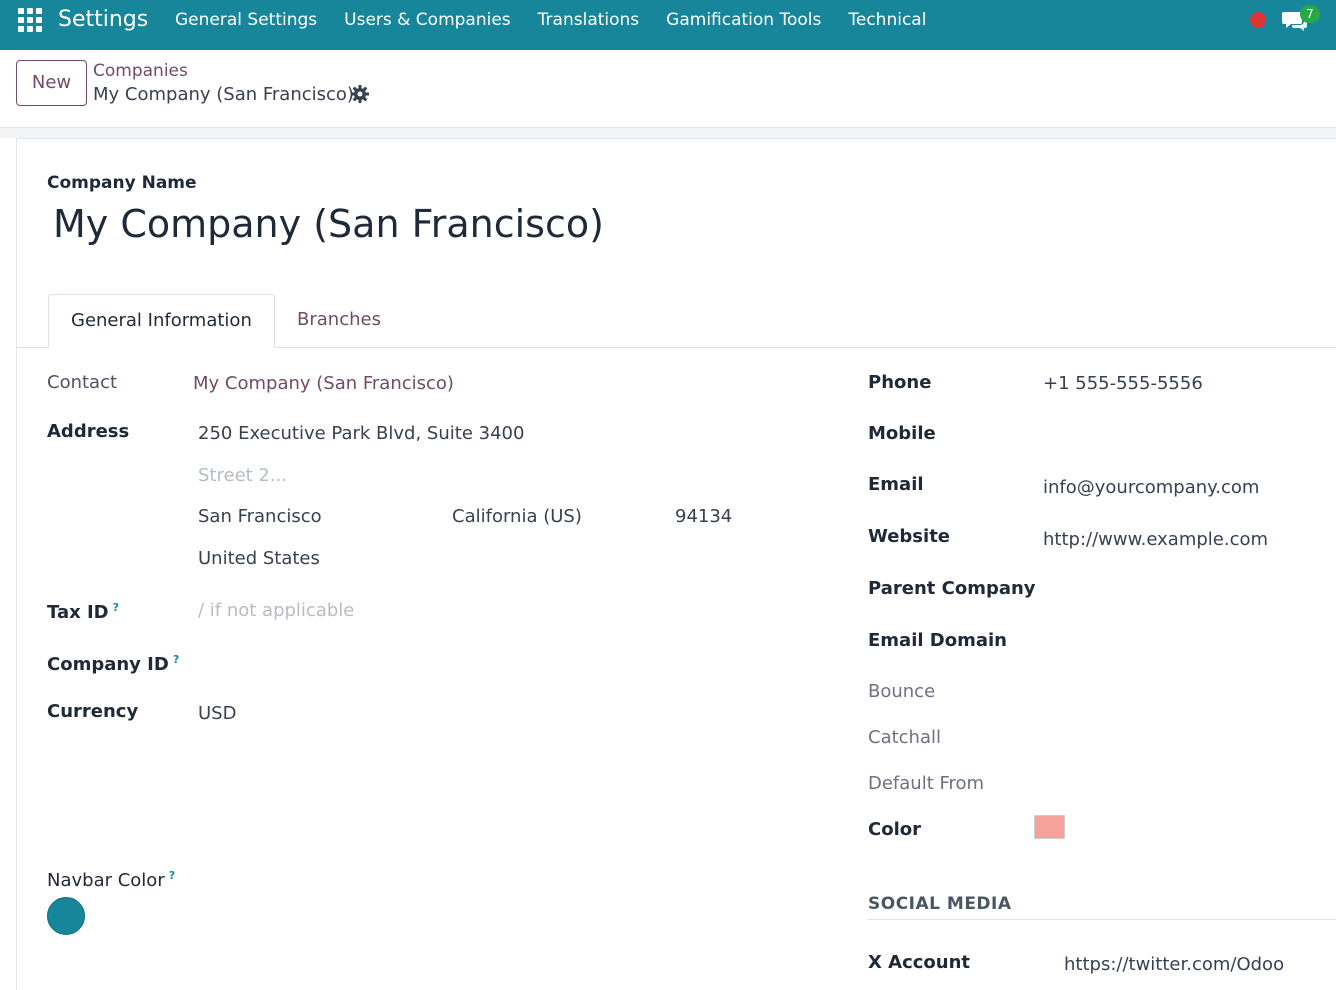  What do you see at coordinates (217, 714) in the screenshot?
I see `currency-field: USD` at bounding box center [217, 714].